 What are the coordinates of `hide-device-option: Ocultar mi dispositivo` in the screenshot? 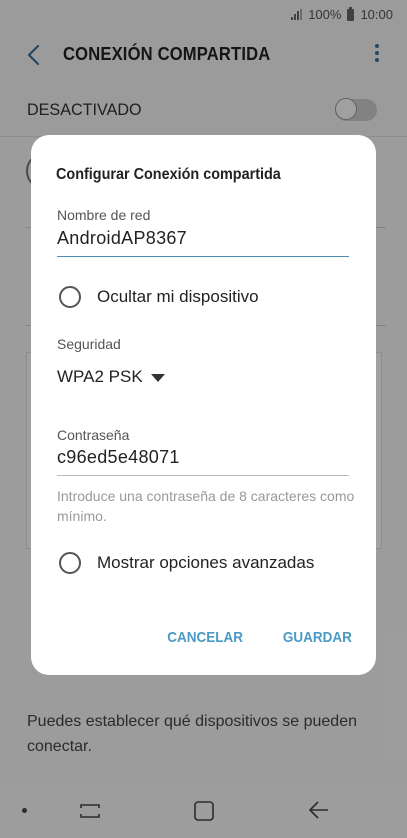 It's located at (159, 297).